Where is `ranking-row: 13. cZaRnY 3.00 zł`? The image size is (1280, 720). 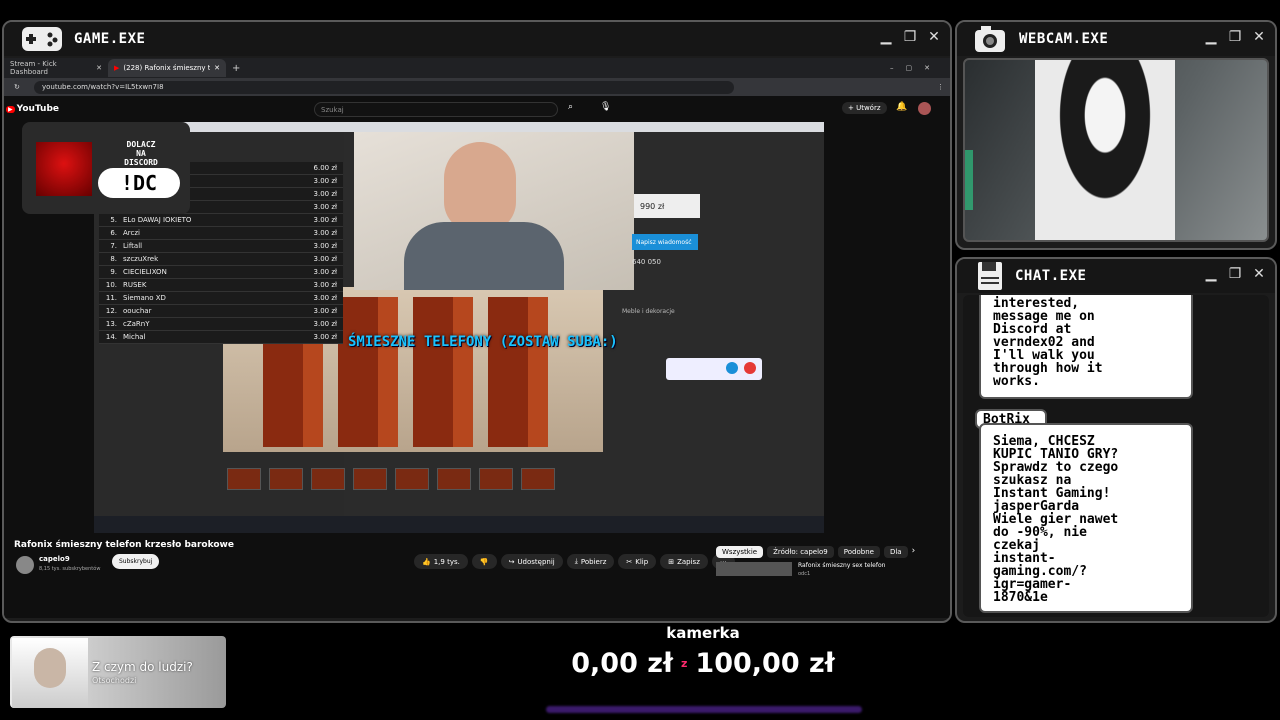
ranking-row: 13. cZaRnY 3.00 zł is located at coordinates (221, 324).